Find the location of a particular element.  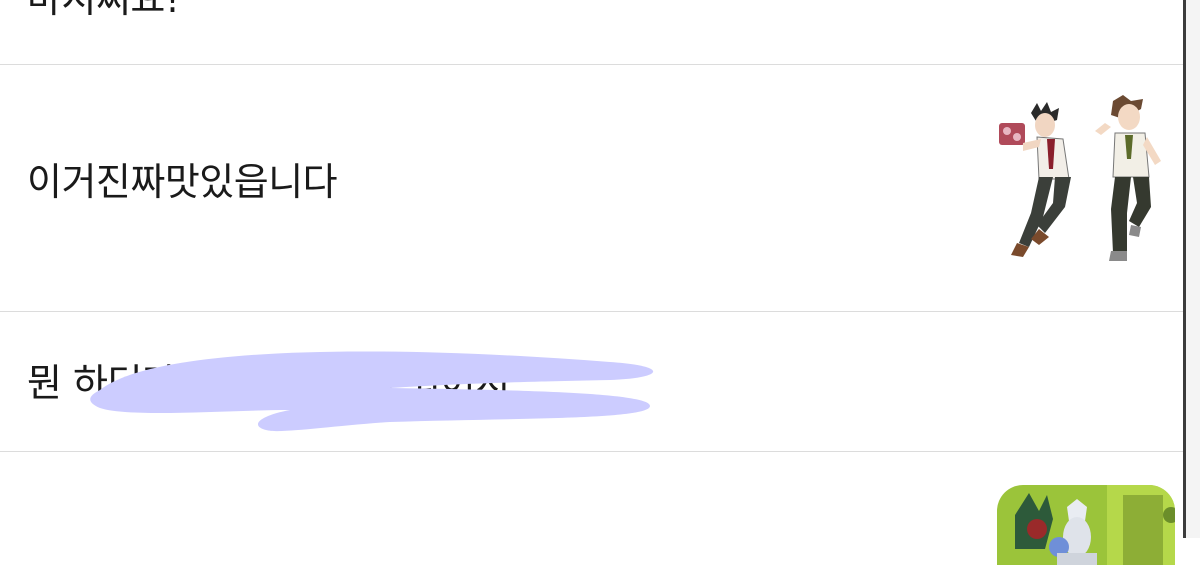

characters-thumbnail is located at coordinates (1085, 186).